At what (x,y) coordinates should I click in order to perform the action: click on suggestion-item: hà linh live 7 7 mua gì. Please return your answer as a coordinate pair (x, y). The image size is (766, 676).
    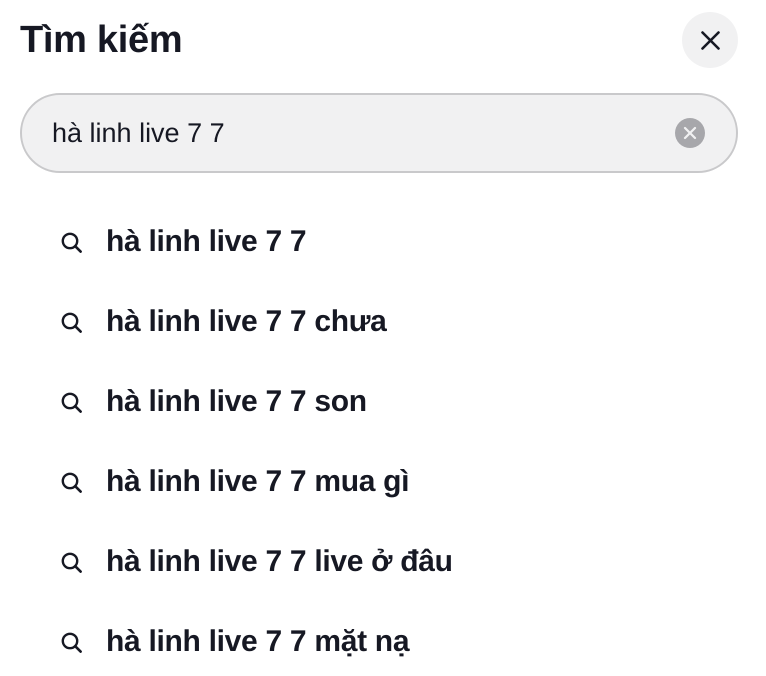
    Looking at the image, I should click on (258, 482).